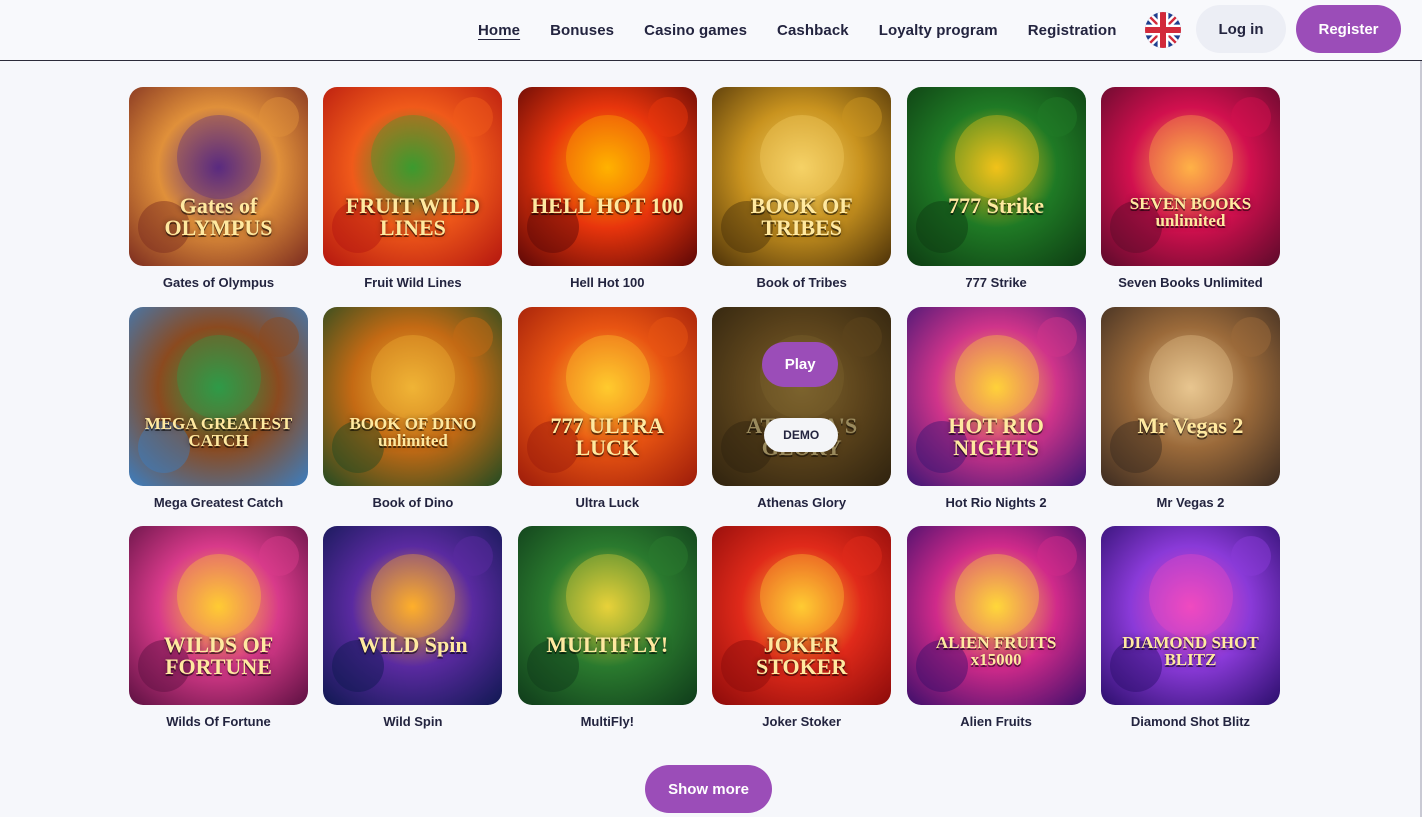  I want to click on game-title: Athenas Glory, so click(801, 502).